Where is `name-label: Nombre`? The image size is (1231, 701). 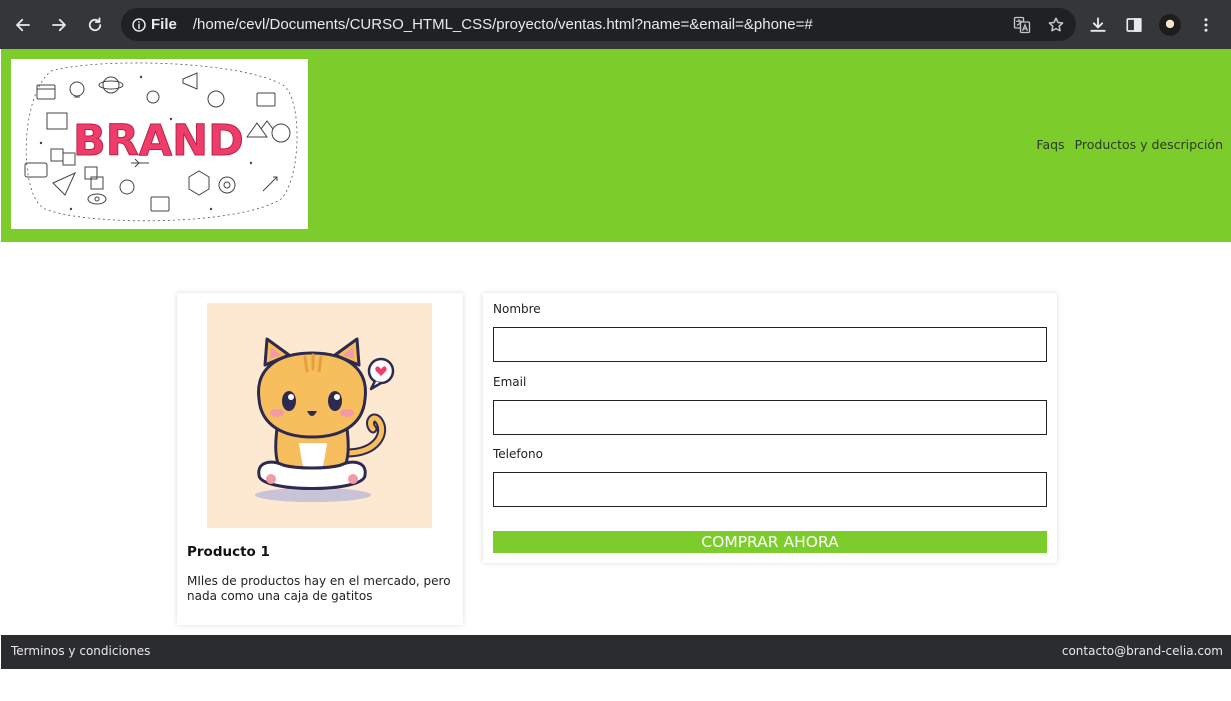 name-label: Nombre is located at coordinates (517, 309).